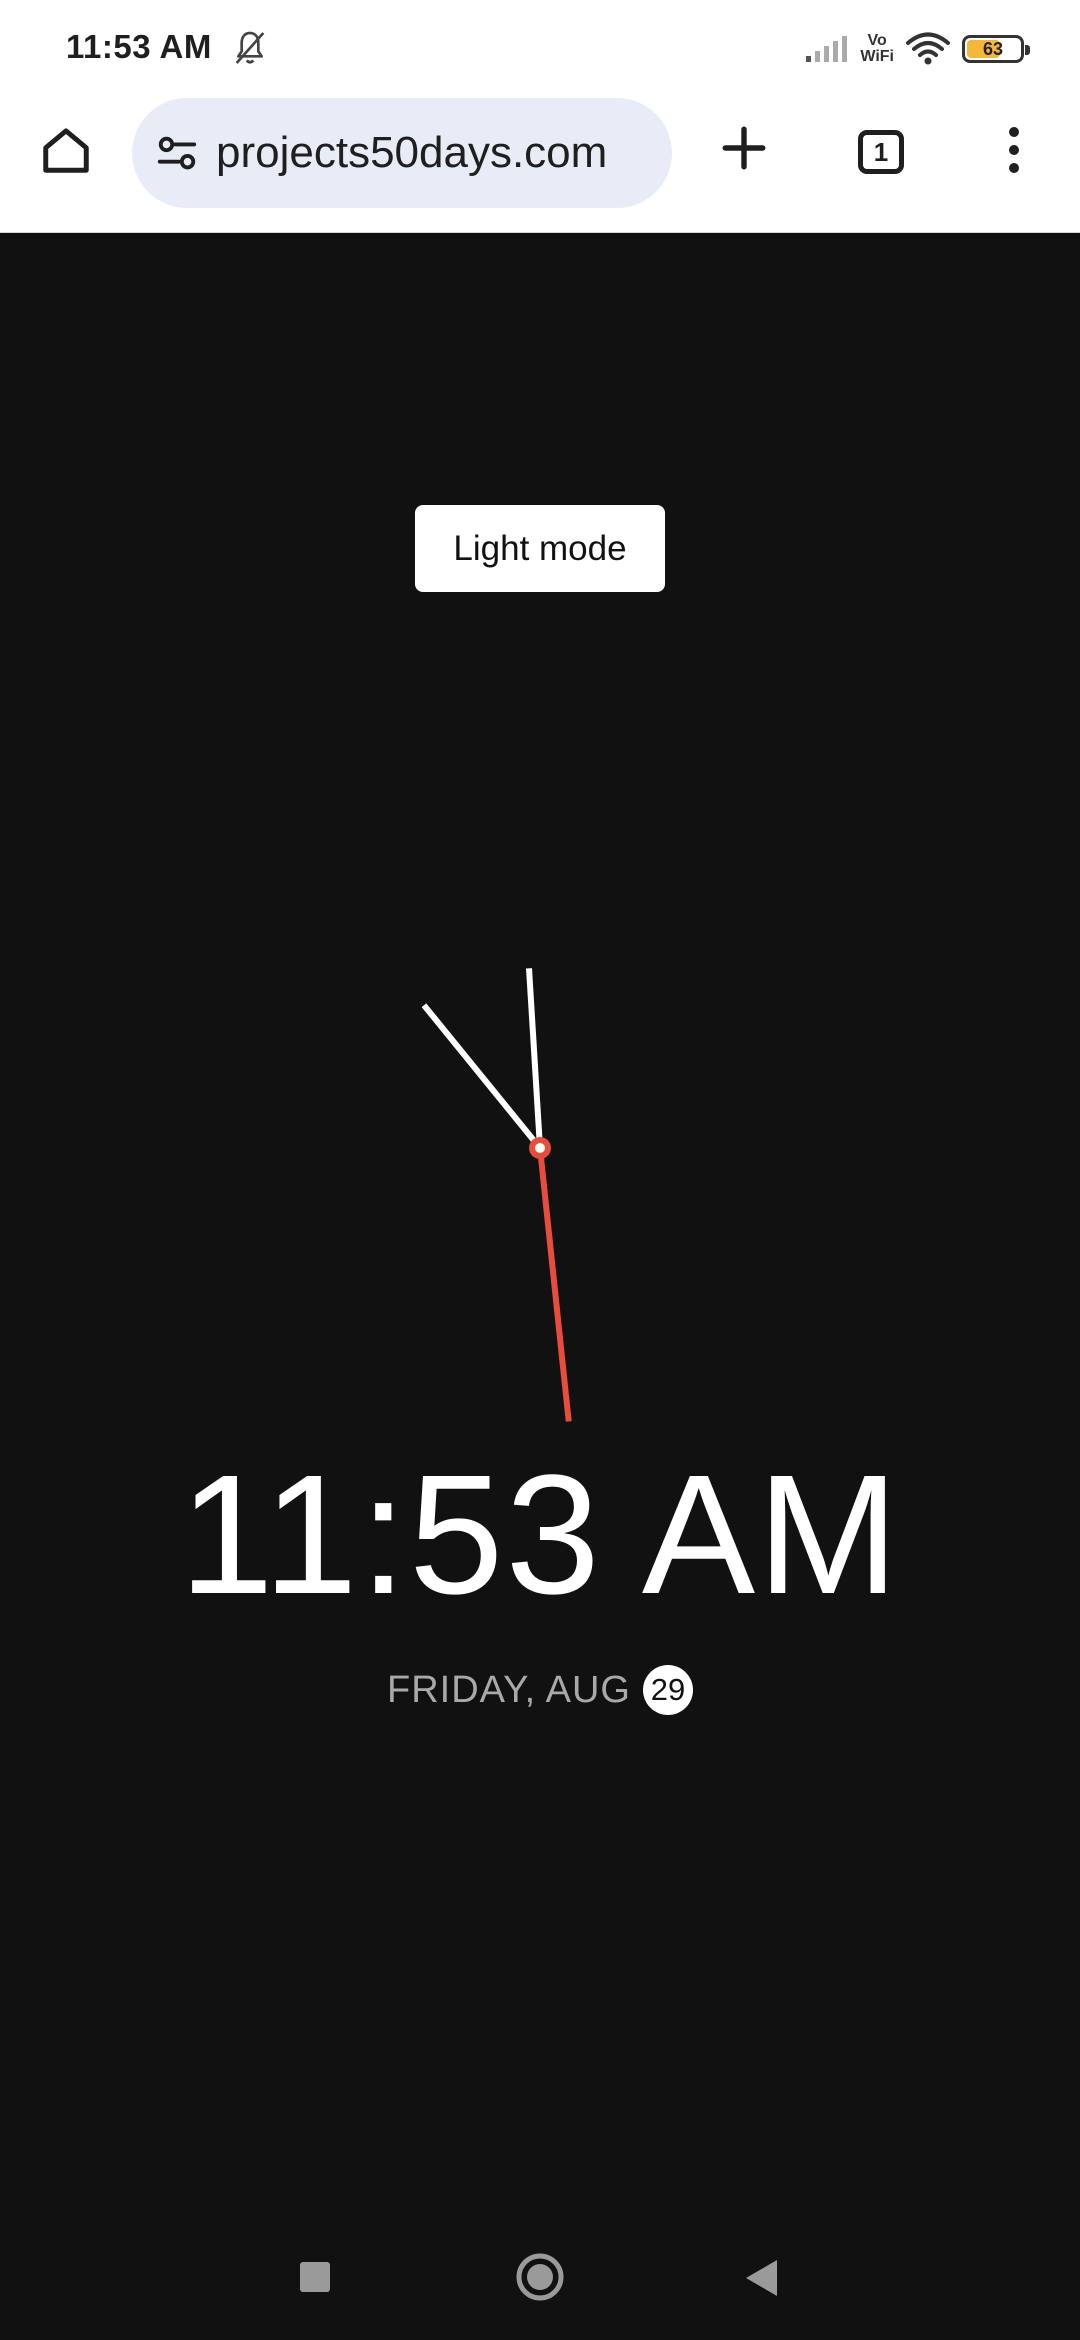 The height and width of the screenshot is (2340, 1080). What do you see at coordinates (496, 1195) in the screenshot?
I see `analog-clock` at bounding box center [496, 1195].